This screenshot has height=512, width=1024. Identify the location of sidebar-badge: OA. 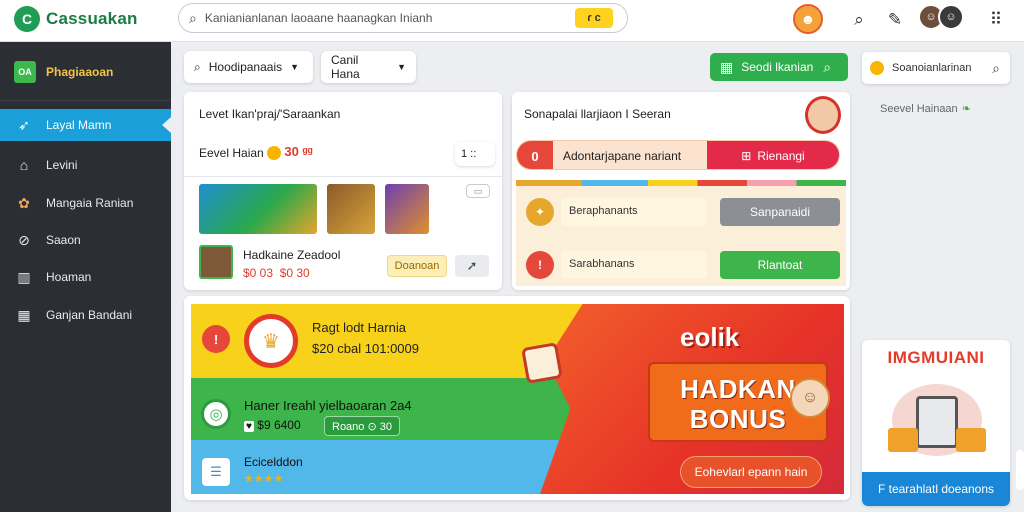
(25, 72).